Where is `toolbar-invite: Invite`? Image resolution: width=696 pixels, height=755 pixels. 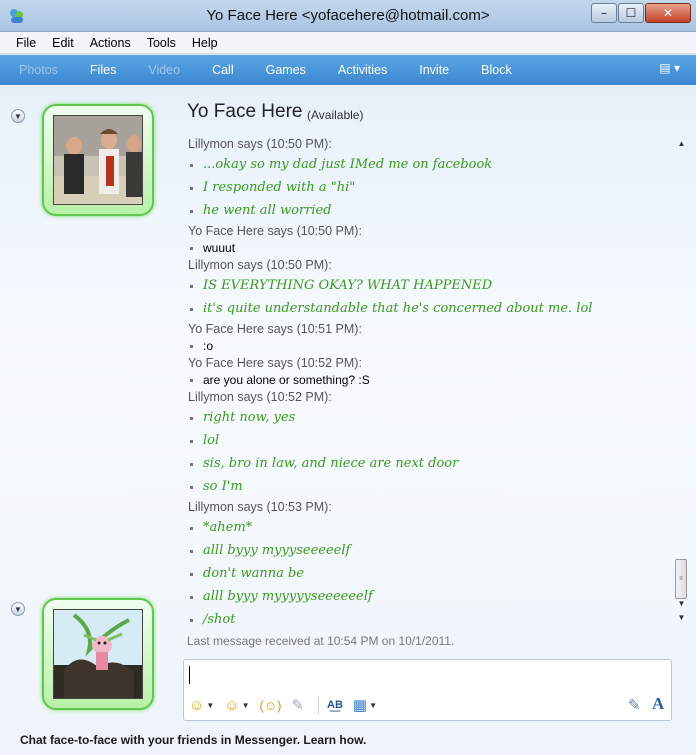
toolbar-invite: Invite is located at coordinates (434, 70).